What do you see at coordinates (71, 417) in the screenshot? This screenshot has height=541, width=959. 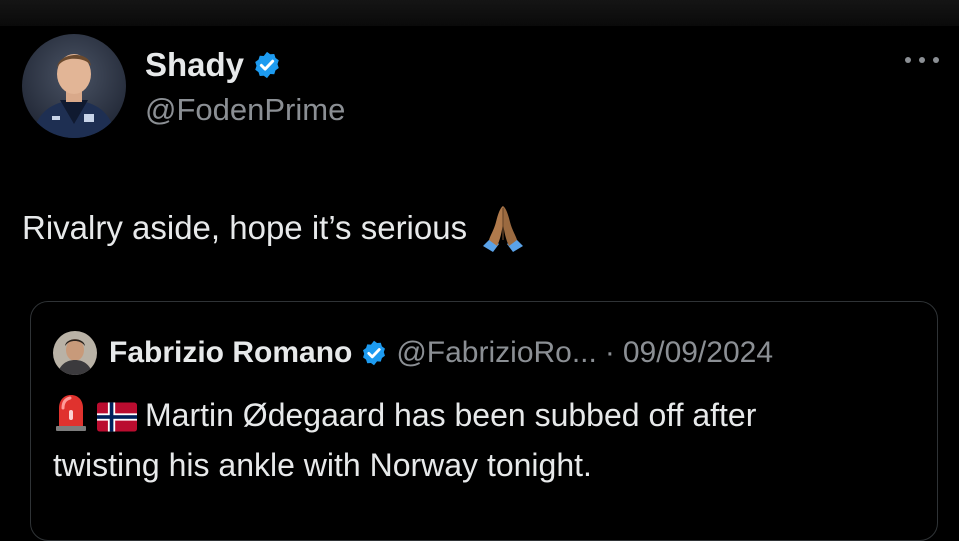 I see `siren-icon` at bounding box center [71, 417].